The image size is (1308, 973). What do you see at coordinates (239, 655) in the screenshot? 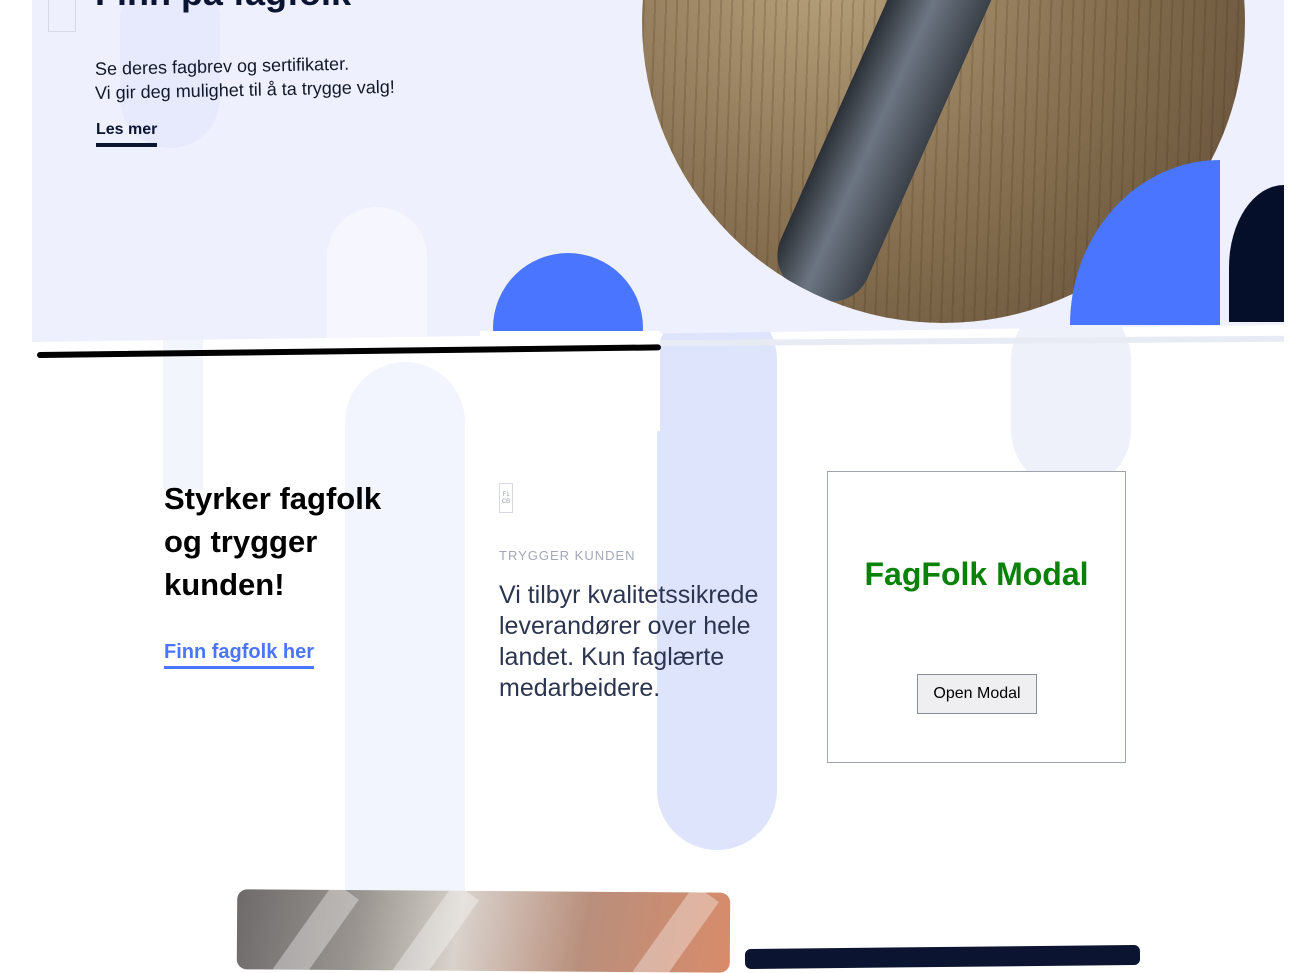
I see `find-professionals-link: Finn fagfolk her` at bounding box center [239, 655].